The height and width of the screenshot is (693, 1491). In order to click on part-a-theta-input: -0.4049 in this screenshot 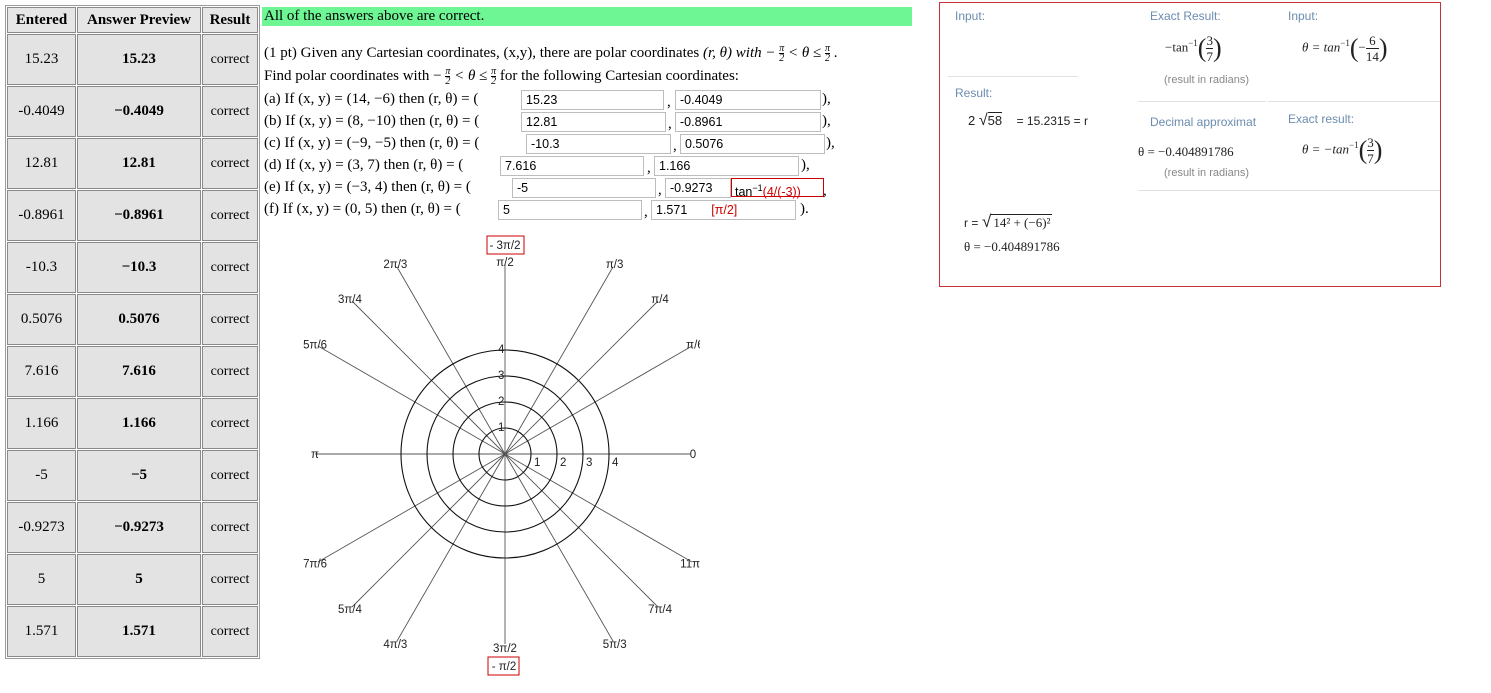, I will do `click(748, 100)`.